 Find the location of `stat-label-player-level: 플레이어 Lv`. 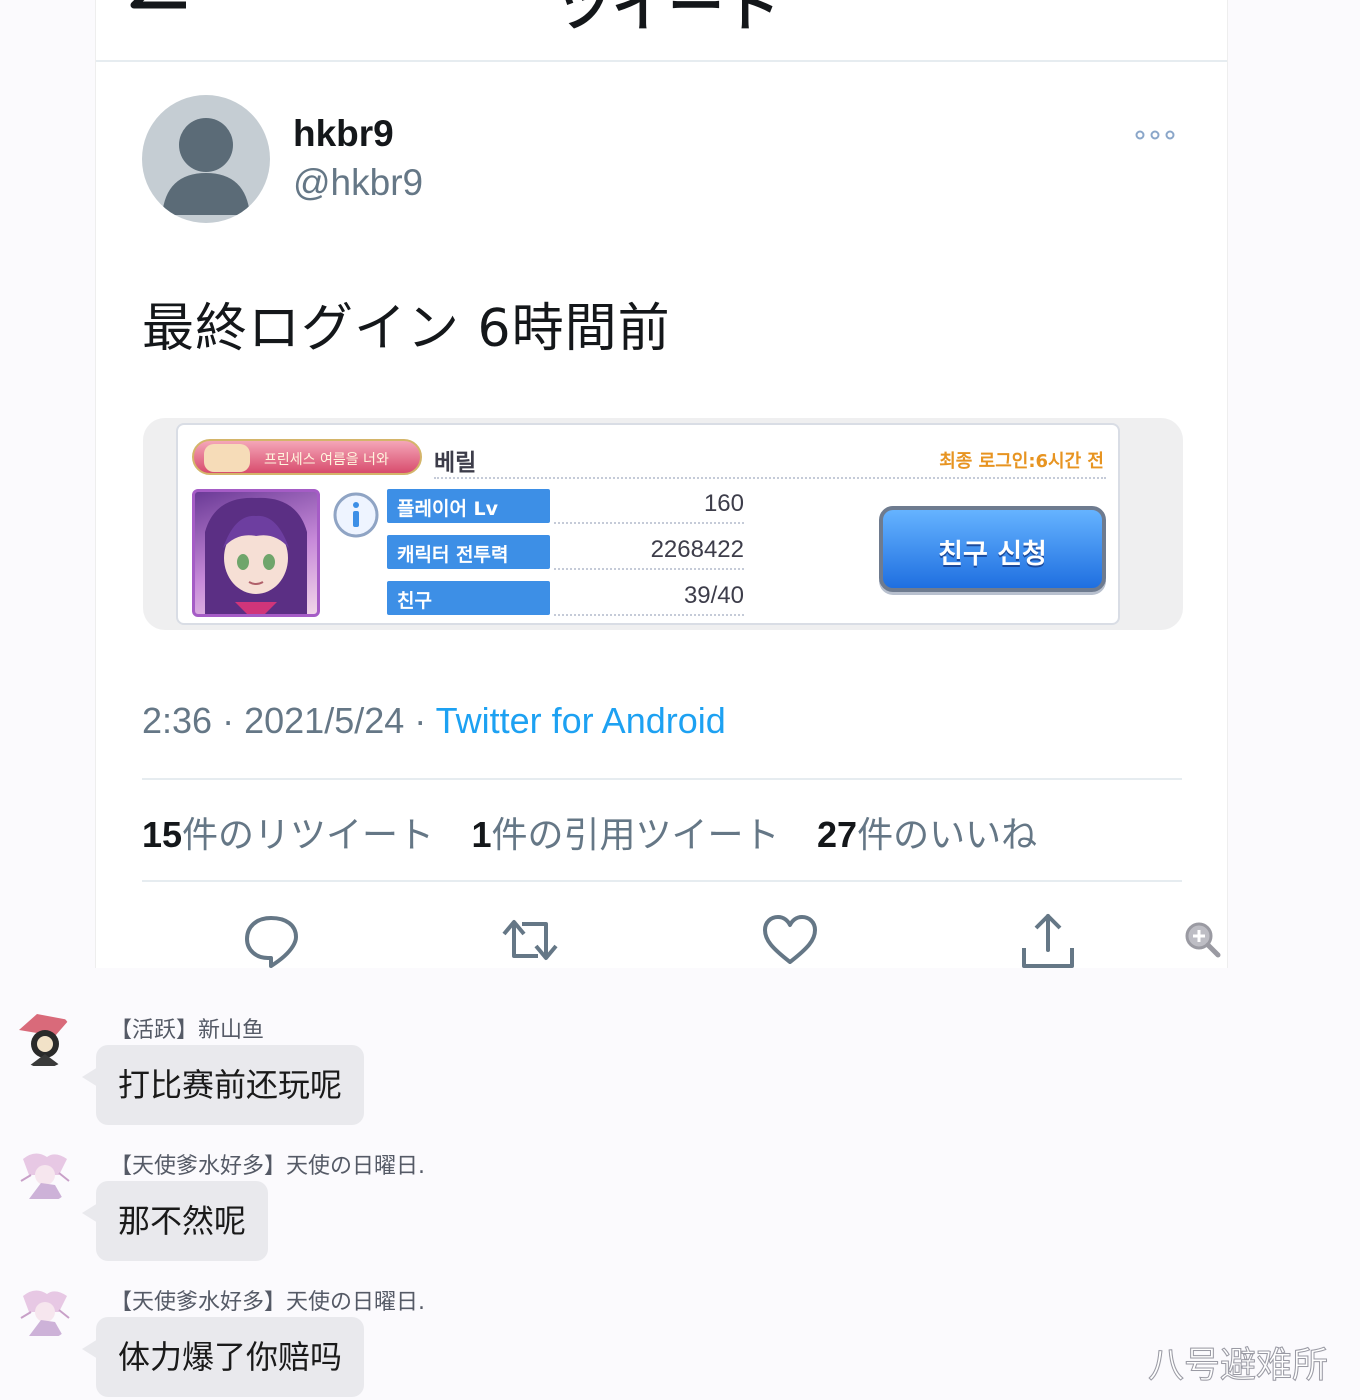

stat-label-player-level: 플레이어 Lv is located at coordinates (468, 506).